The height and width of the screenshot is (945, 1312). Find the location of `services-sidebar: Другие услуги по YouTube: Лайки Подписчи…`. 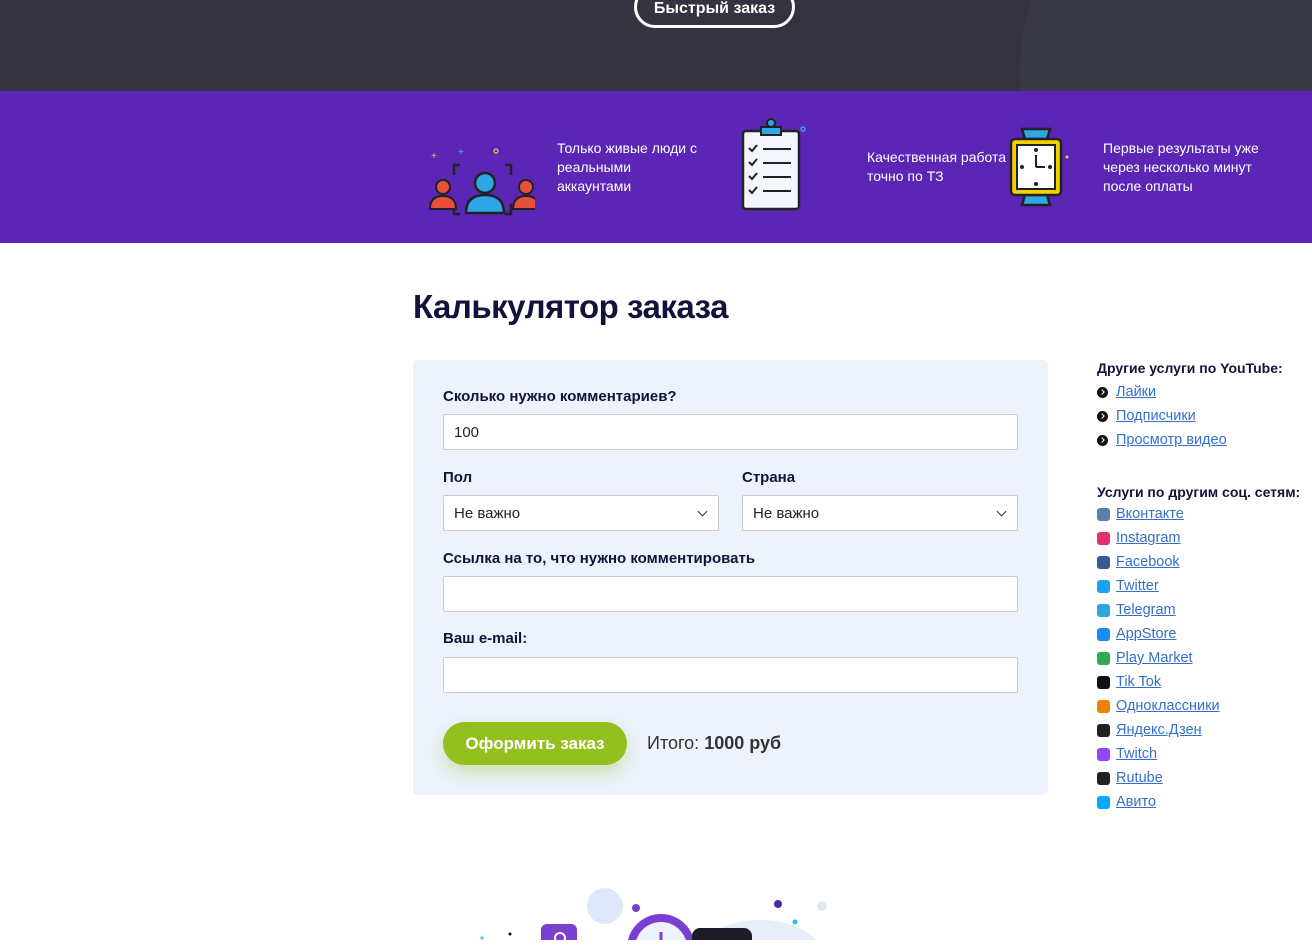

services-sidebar: Другие услуги по YouTube: Лайки Подписчи… is located at coordinates (1204, 587).